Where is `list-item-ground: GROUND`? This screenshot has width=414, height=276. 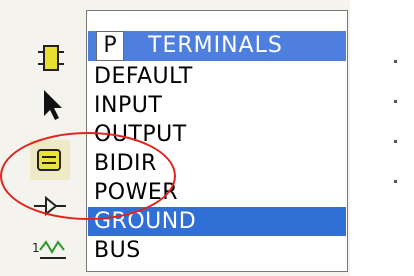
list-item-ground: GROUND is located at coordinates (217, 221).